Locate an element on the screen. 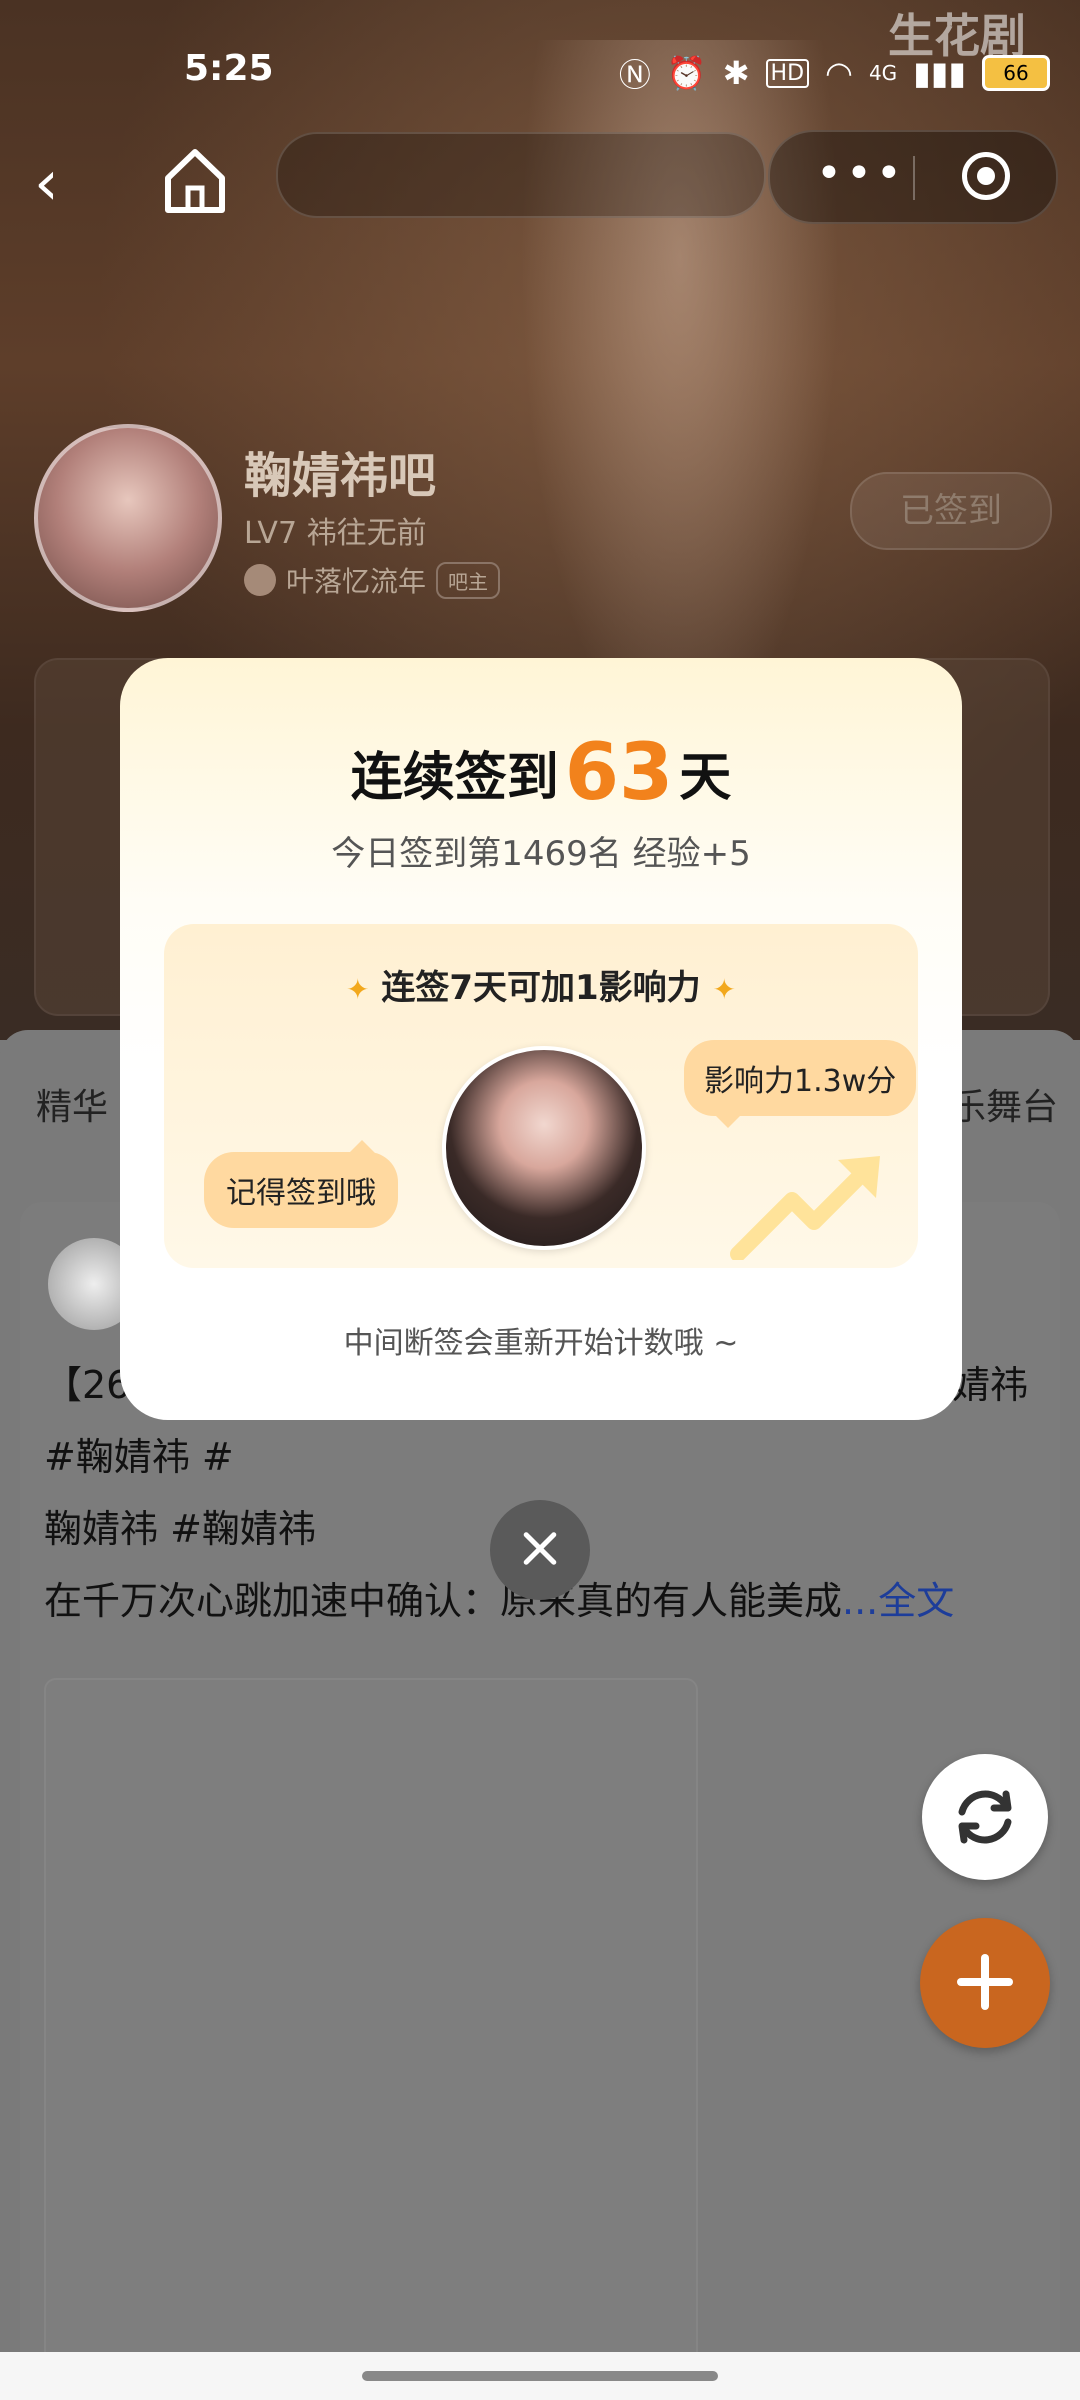 This screenshot has height=2400, width=1080. reminder-bubble: 记得签到哦 is located at coordinates (301, 1184).